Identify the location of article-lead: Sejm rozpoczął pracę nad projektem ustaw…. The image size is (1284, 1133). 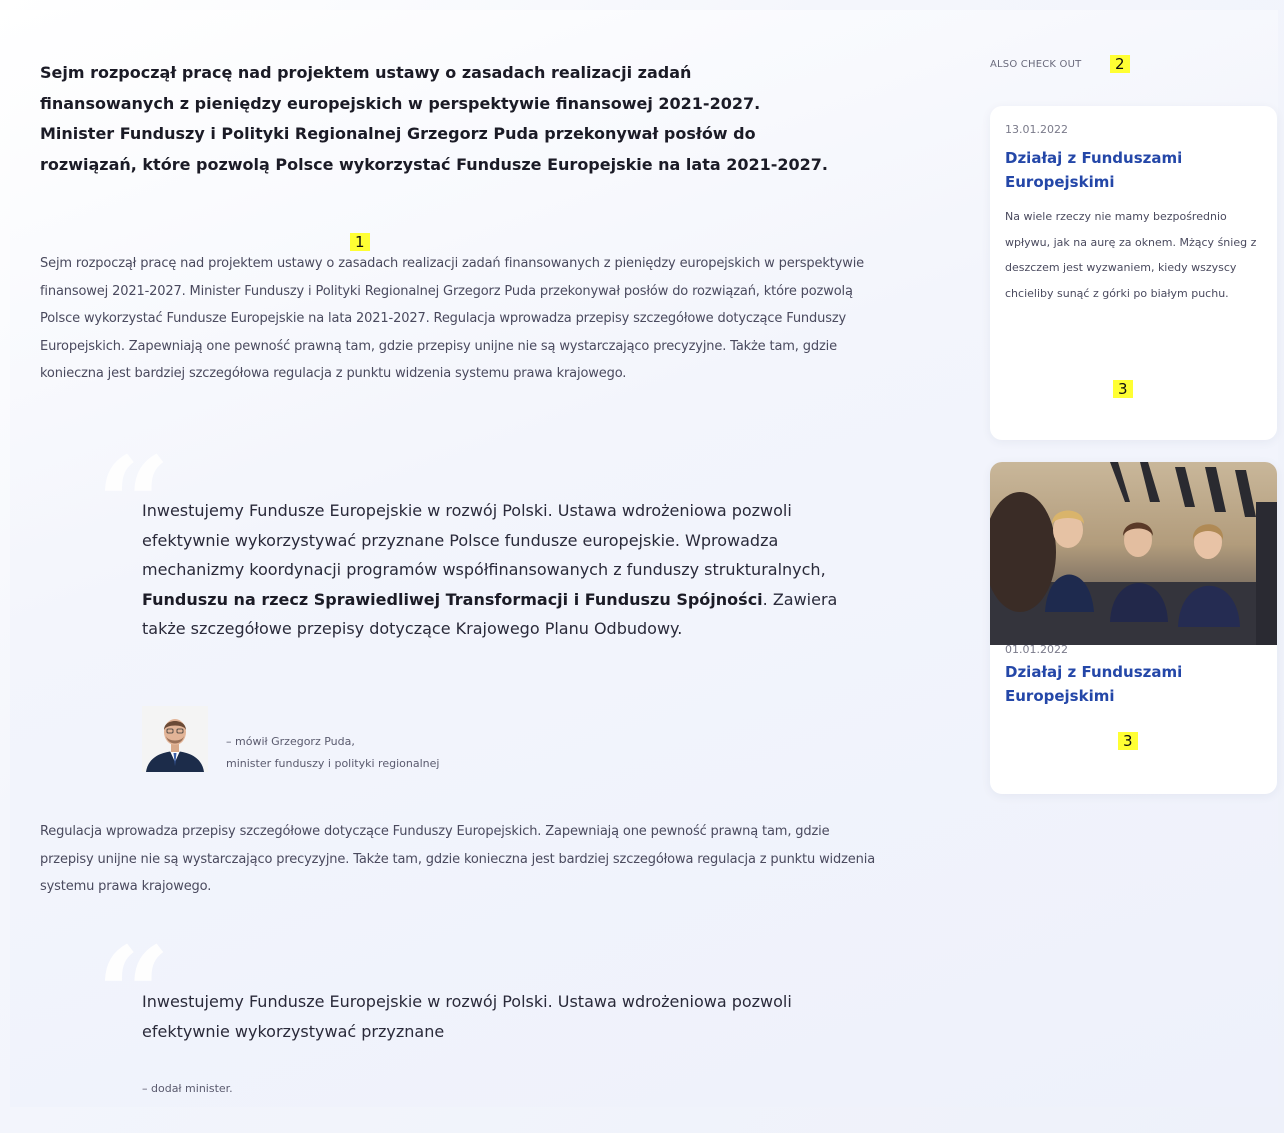
(434, 118).